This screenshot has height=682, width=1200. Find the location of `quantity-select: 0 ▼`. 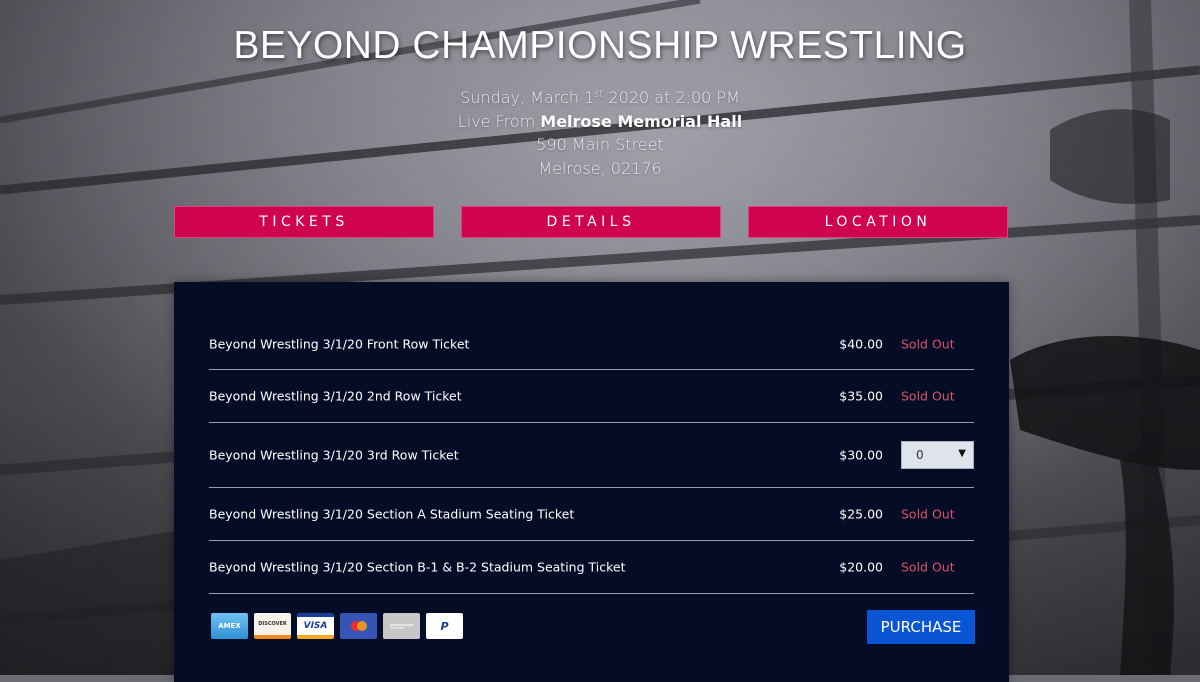

quantity-select: 0 ▼ is located at coordinates (937, 455).